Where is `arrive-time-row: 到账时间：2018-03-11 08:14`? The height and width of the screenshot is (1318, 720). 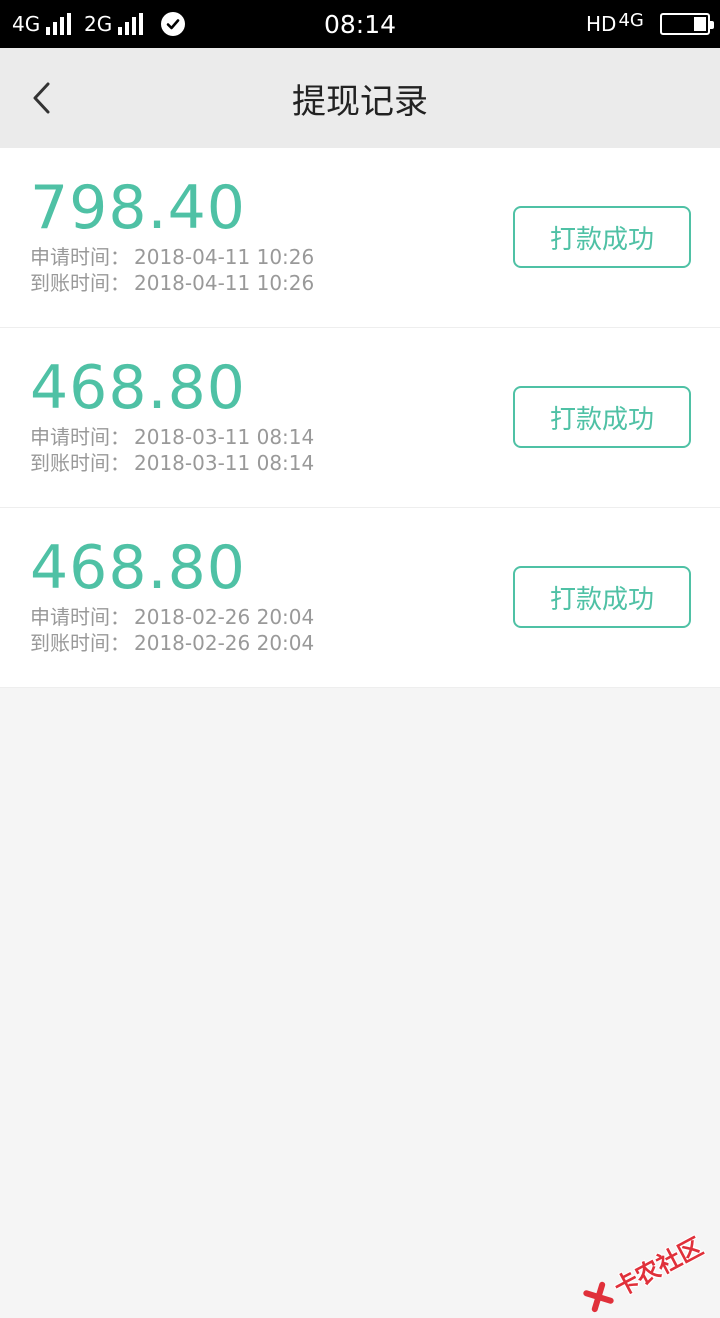 arrive-time-row: 到账时间：2018-03-11 08:14 is located at coordinates (172, 463).